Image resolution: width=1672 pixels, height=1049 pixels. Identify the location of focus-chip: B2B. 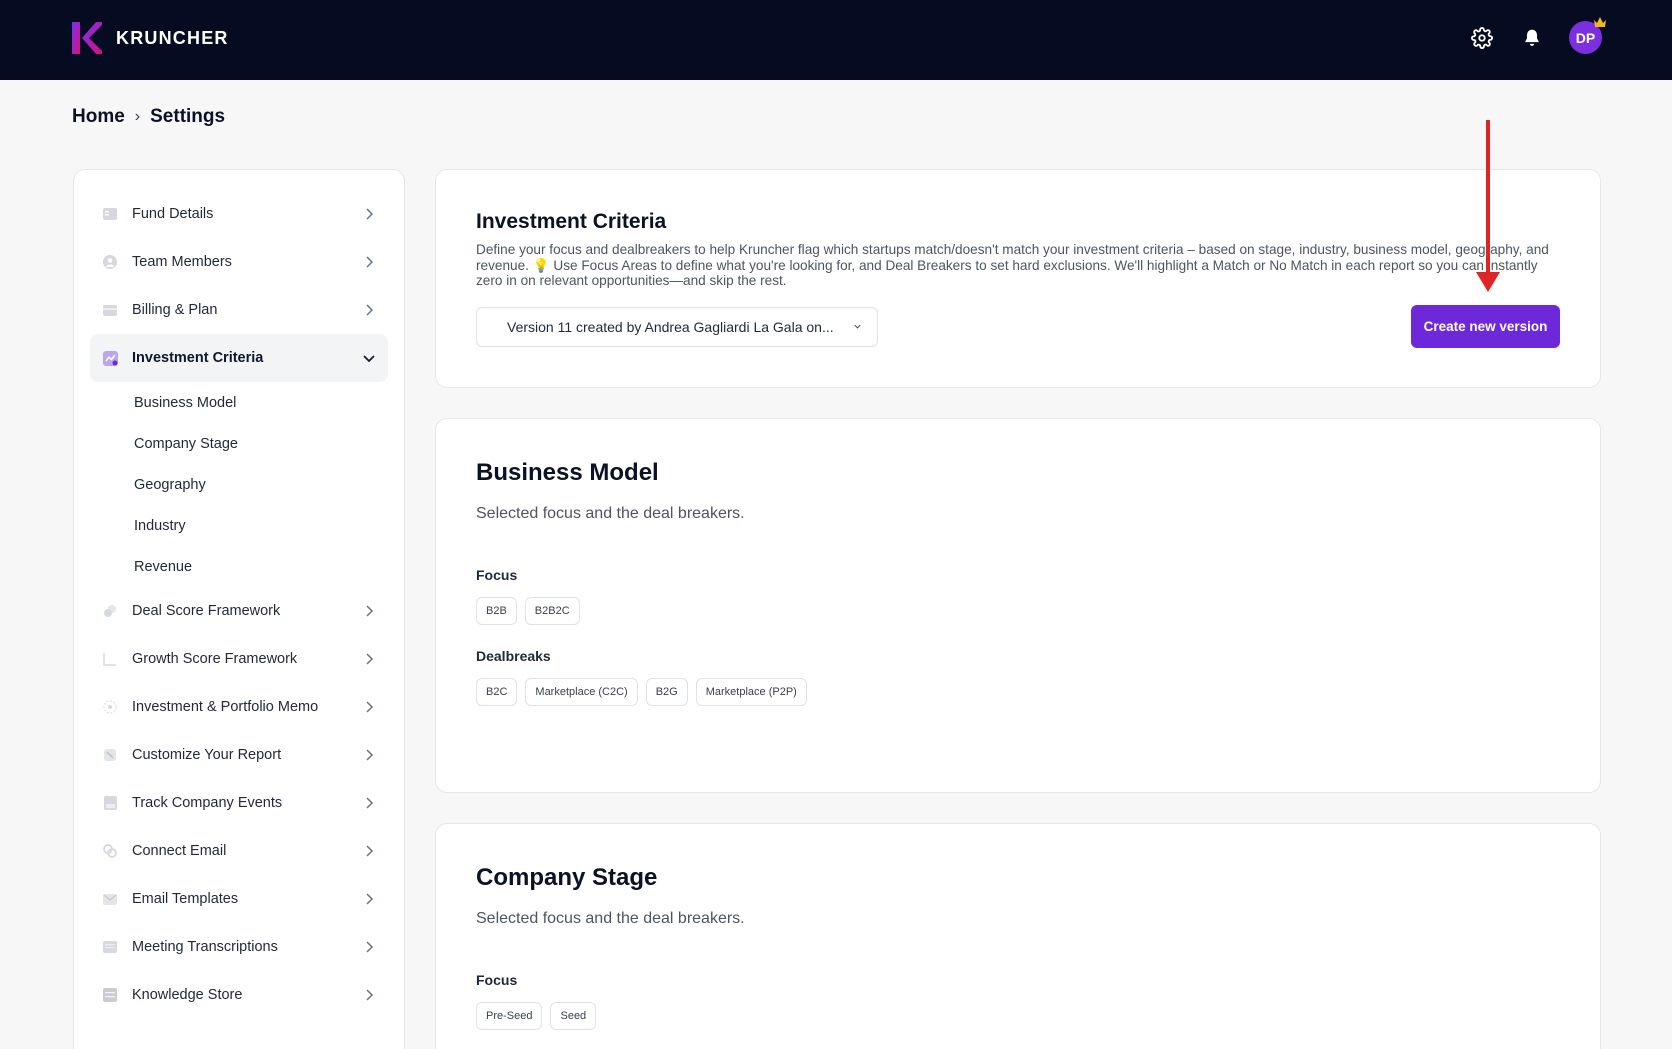
(496, 611).